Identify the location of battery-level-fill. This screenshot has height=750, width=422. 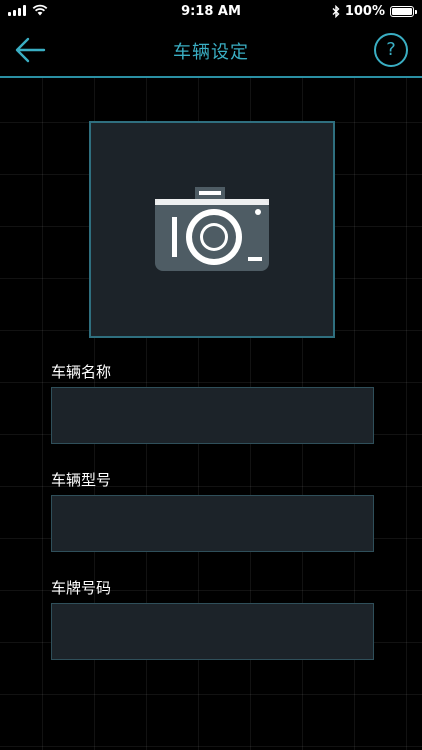
(402, 11).